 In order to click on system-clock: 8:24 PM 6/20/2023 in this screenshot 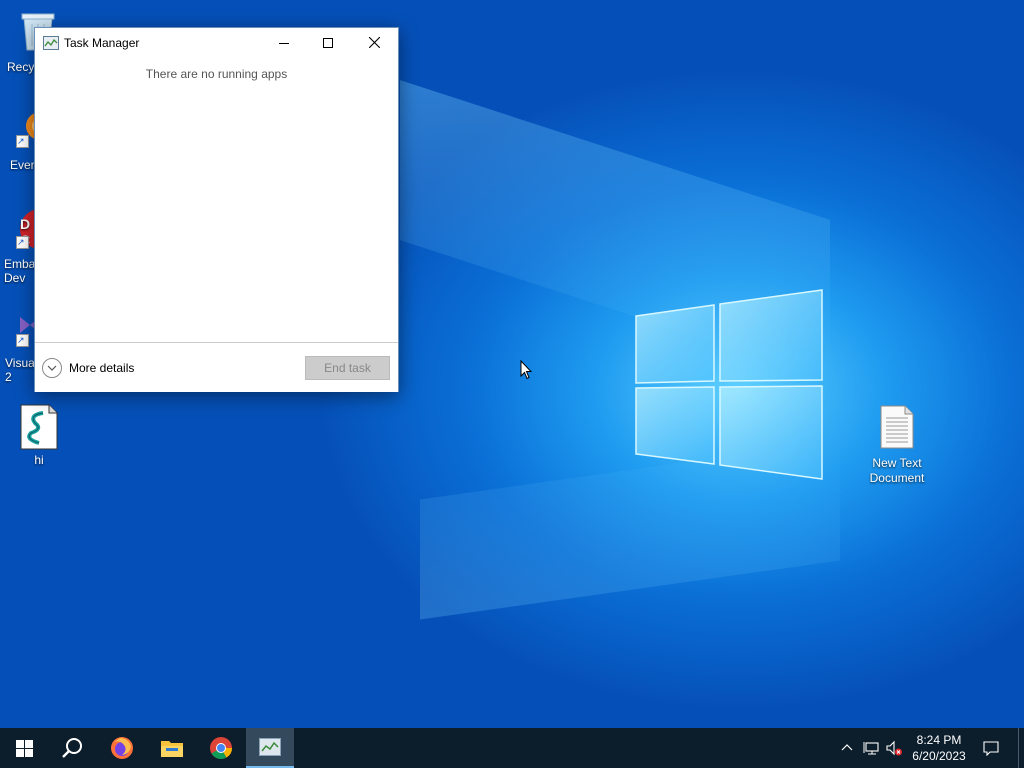, I will do `click(939, 748)`.